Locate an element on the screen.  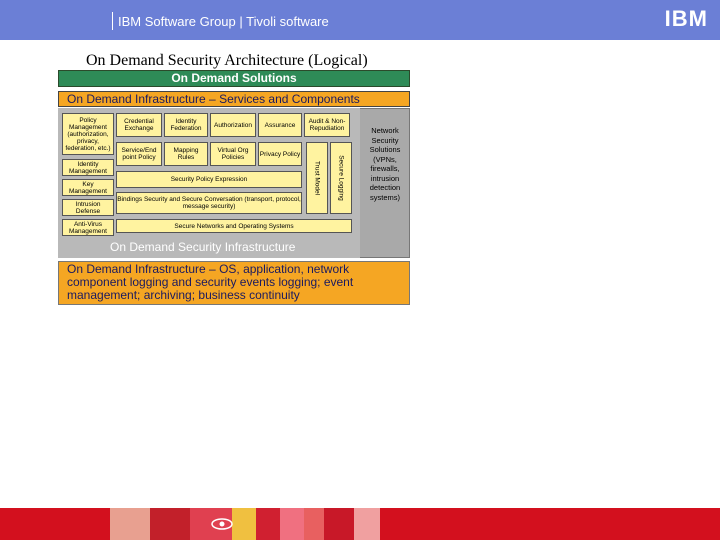
anti-virus-box: Anti-Virus Management is located at coordinates (88, 227).